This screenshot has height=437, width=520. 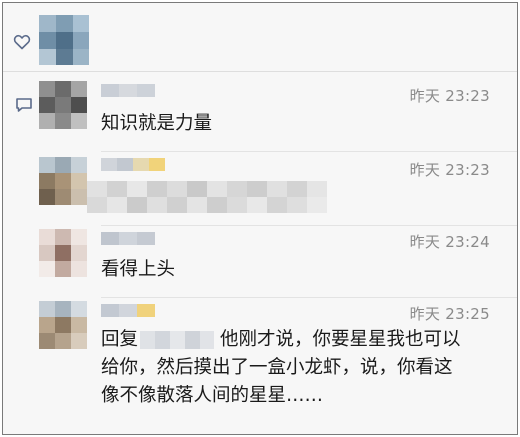 I want to click on comment-text: 看得上头, so click(x=138, y=269).